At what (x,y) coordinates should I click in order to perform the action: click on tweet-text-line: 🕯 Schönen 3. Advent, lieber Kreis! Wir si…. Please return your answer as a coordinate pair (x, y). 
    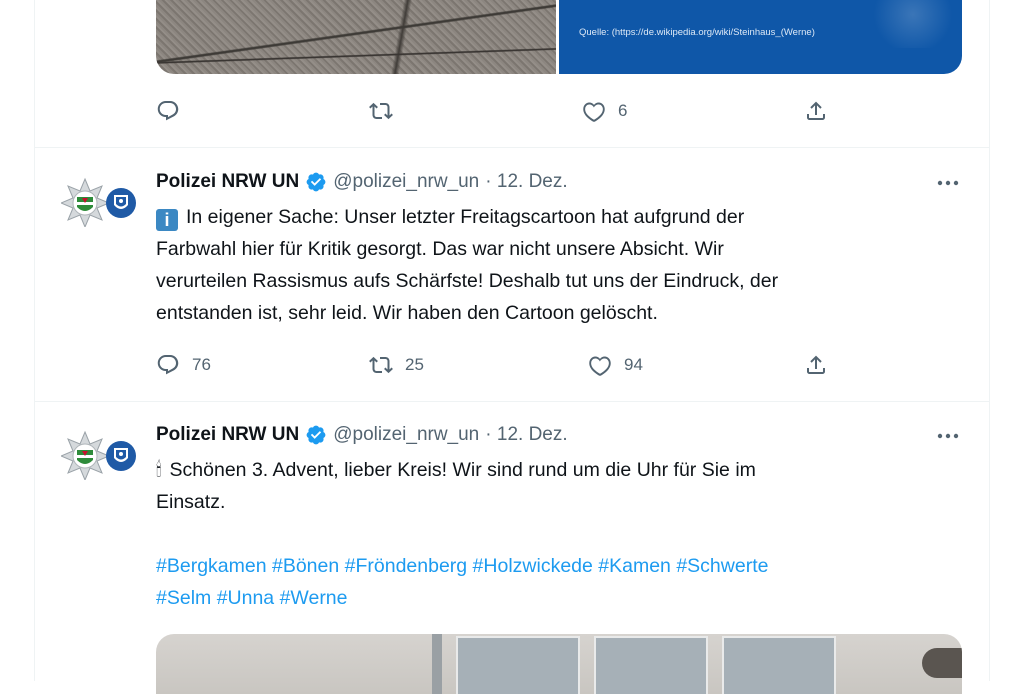
    Looking at the image, I should click on (546, 470).